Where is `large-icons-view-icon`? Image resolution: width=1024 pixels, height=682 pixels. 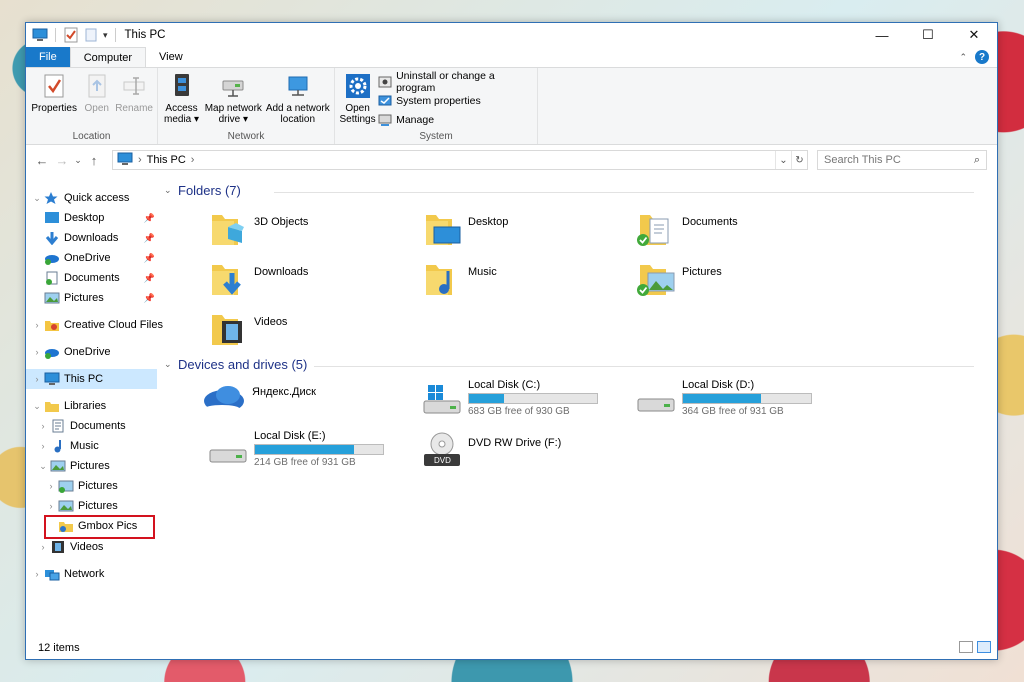
large-icons-view-icon is located at coordinates (984, 647).